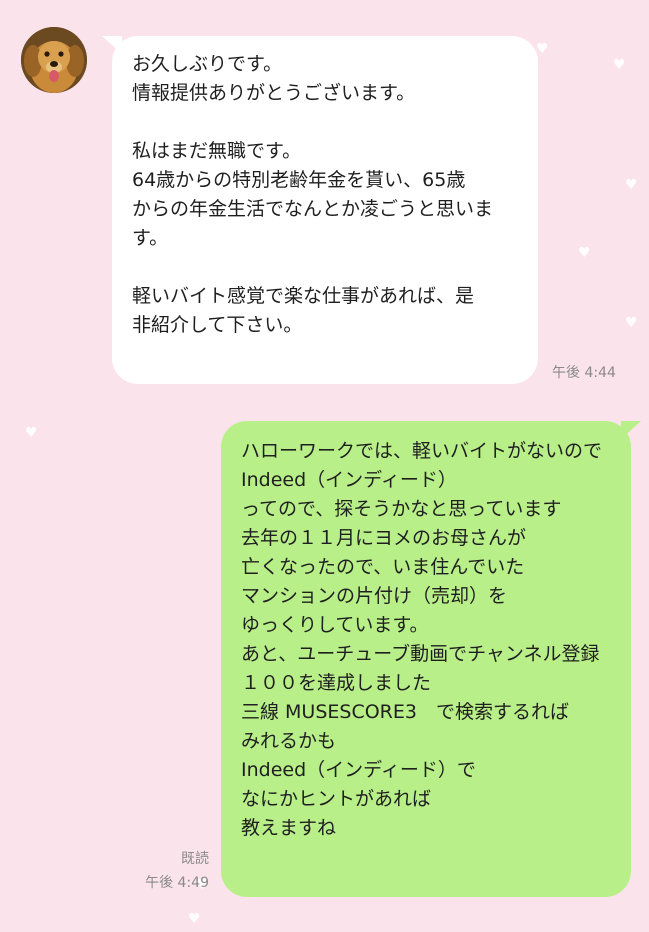 Image resolution: width=649 pixels, height=932 pixels. Describe the element at coordinates (177, 883) in the screenshot. I see `outgoing-message-time: 午後 4:49` at that location.